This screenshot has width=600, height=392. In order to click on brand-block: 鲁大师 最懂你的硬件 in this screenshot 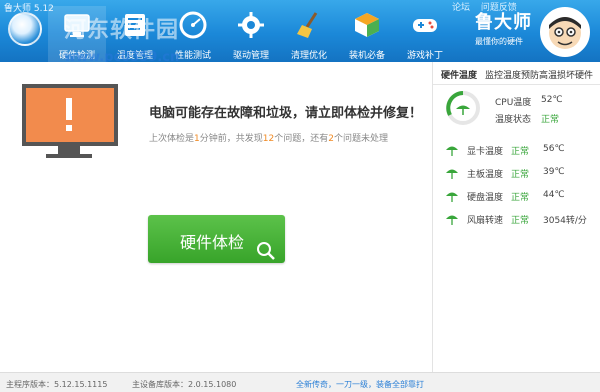, I will do `click(503, 27)`.